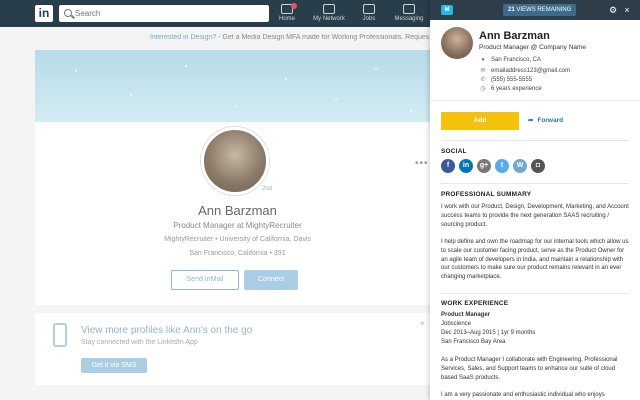  I want to click on contact-experience: ◷ 6 years experience, so click(510, 88).